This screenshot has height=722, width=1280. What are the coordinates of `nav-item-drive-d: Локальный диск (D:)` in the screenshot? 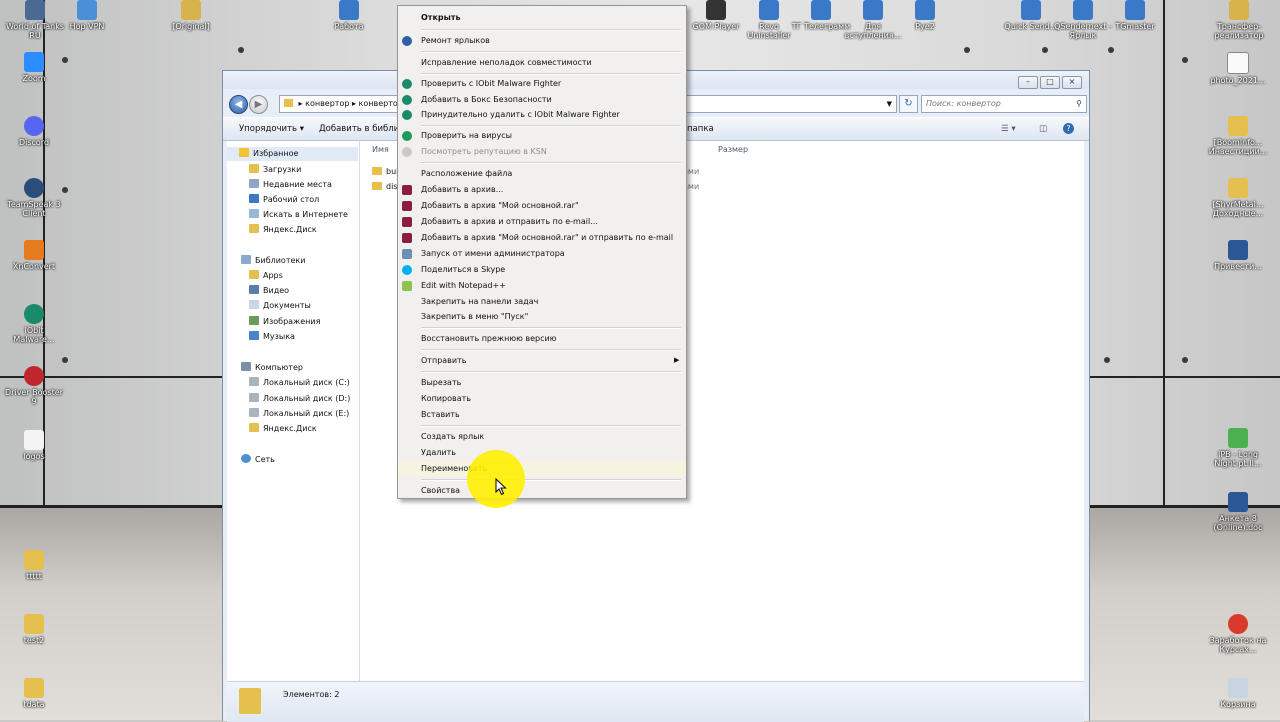 It's located at (299, 399).